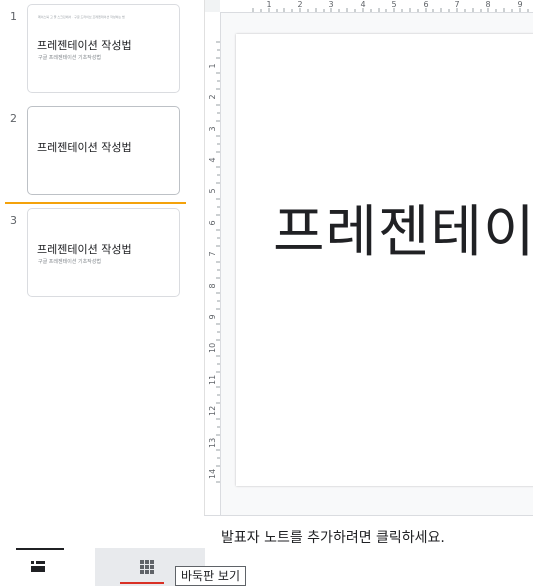 This screenshot has height=586, width=533. What do you see at coordinates (40, 549) in the screenshot?
I see `active-indicator` at bounding box center [40, 549].